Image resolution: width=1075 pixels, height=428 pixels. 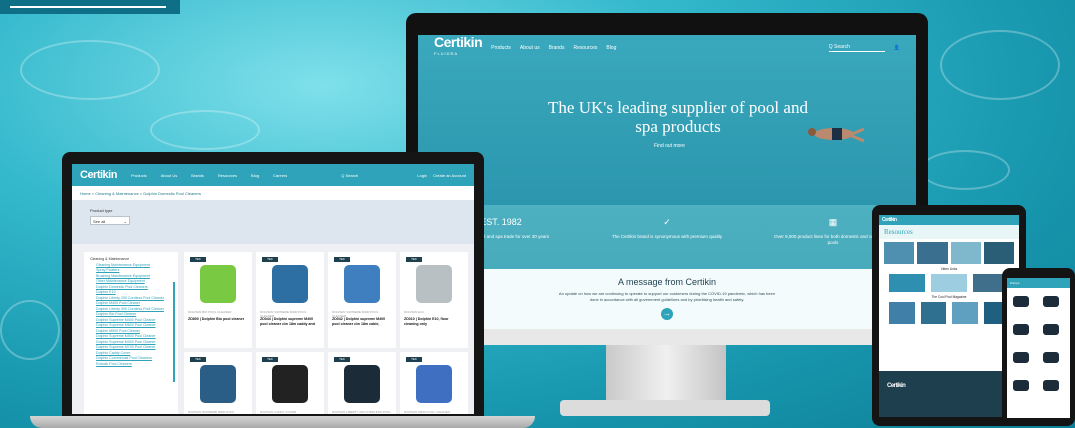 I want to click on monitor-chin, so click(x=667, y=337).